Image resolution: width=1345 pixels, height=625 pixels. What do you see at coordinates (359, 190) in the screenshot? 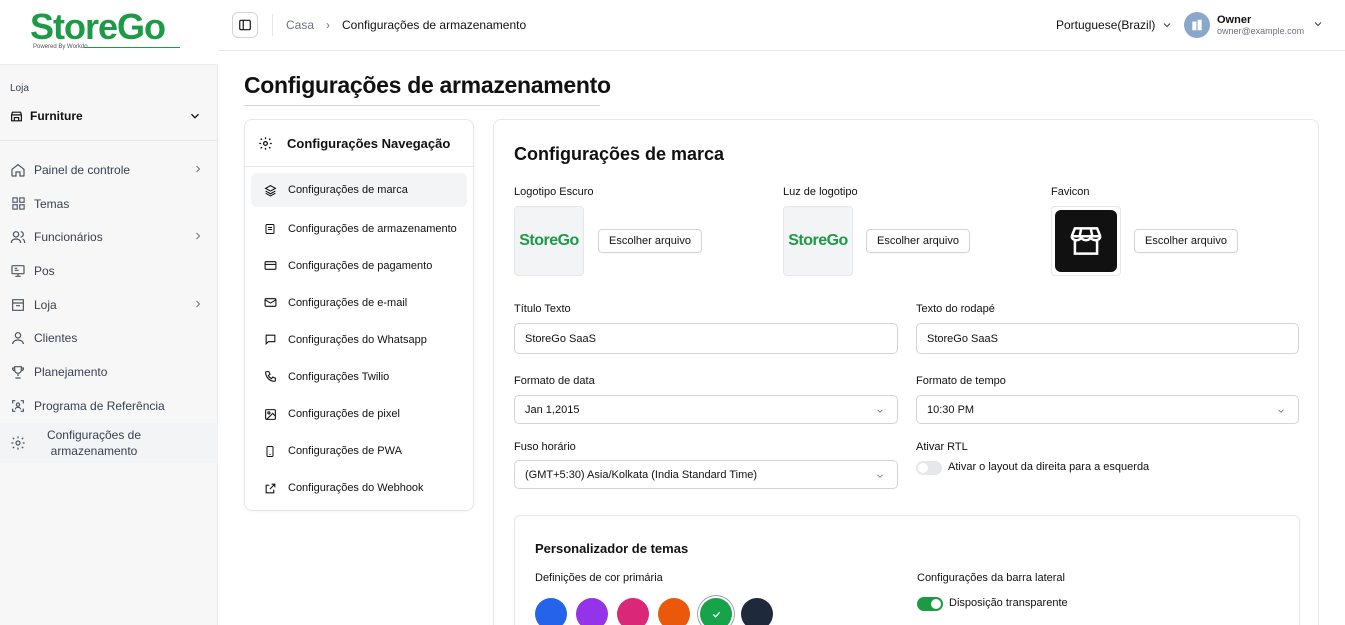
I see `settings-item-brand: Configurações de marca` at bounding box center [359, 190].